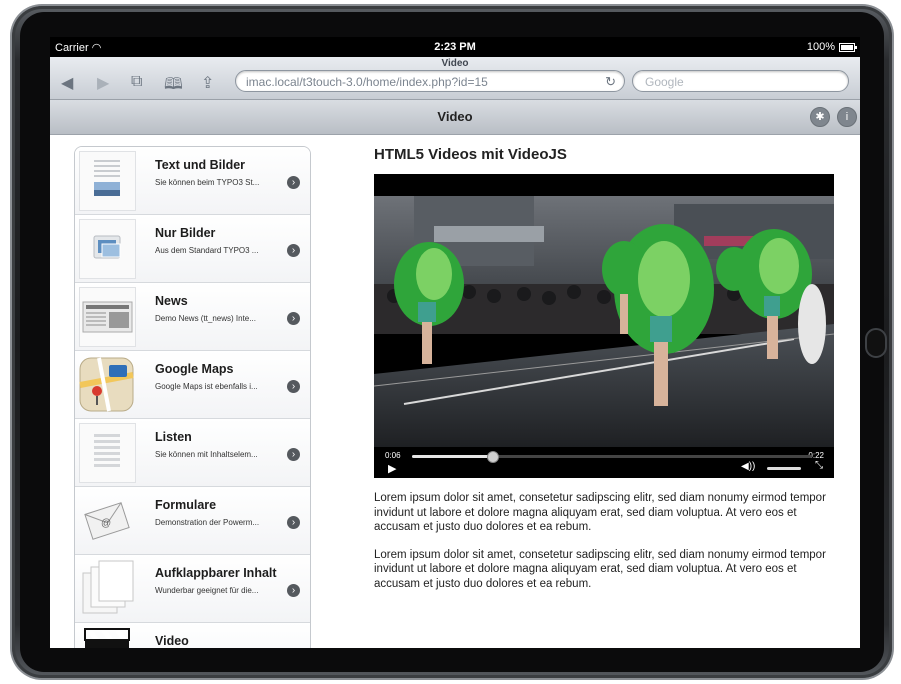 Image resolution: width=901 pixels, height=684 pixels. What do you see at coordinates (106, 588) in the screenshot?
I see `pages-icon` at bounding box center [106, 588].